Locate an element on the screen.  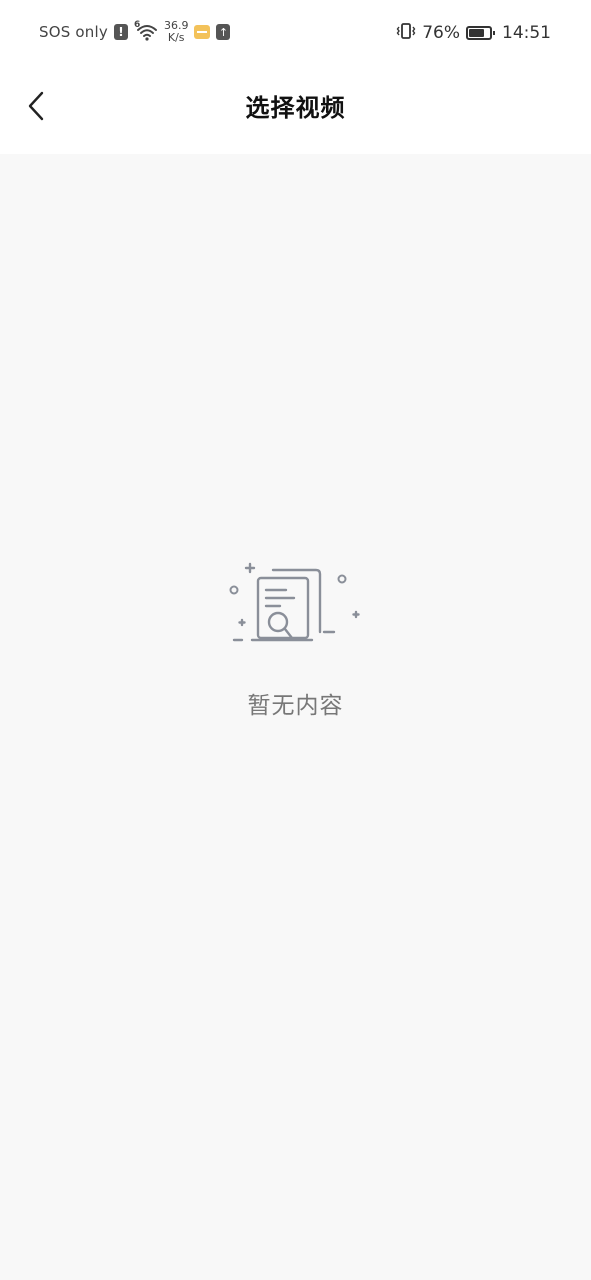
empty-state: 暂无内容 is located at coordinates (295, 641).